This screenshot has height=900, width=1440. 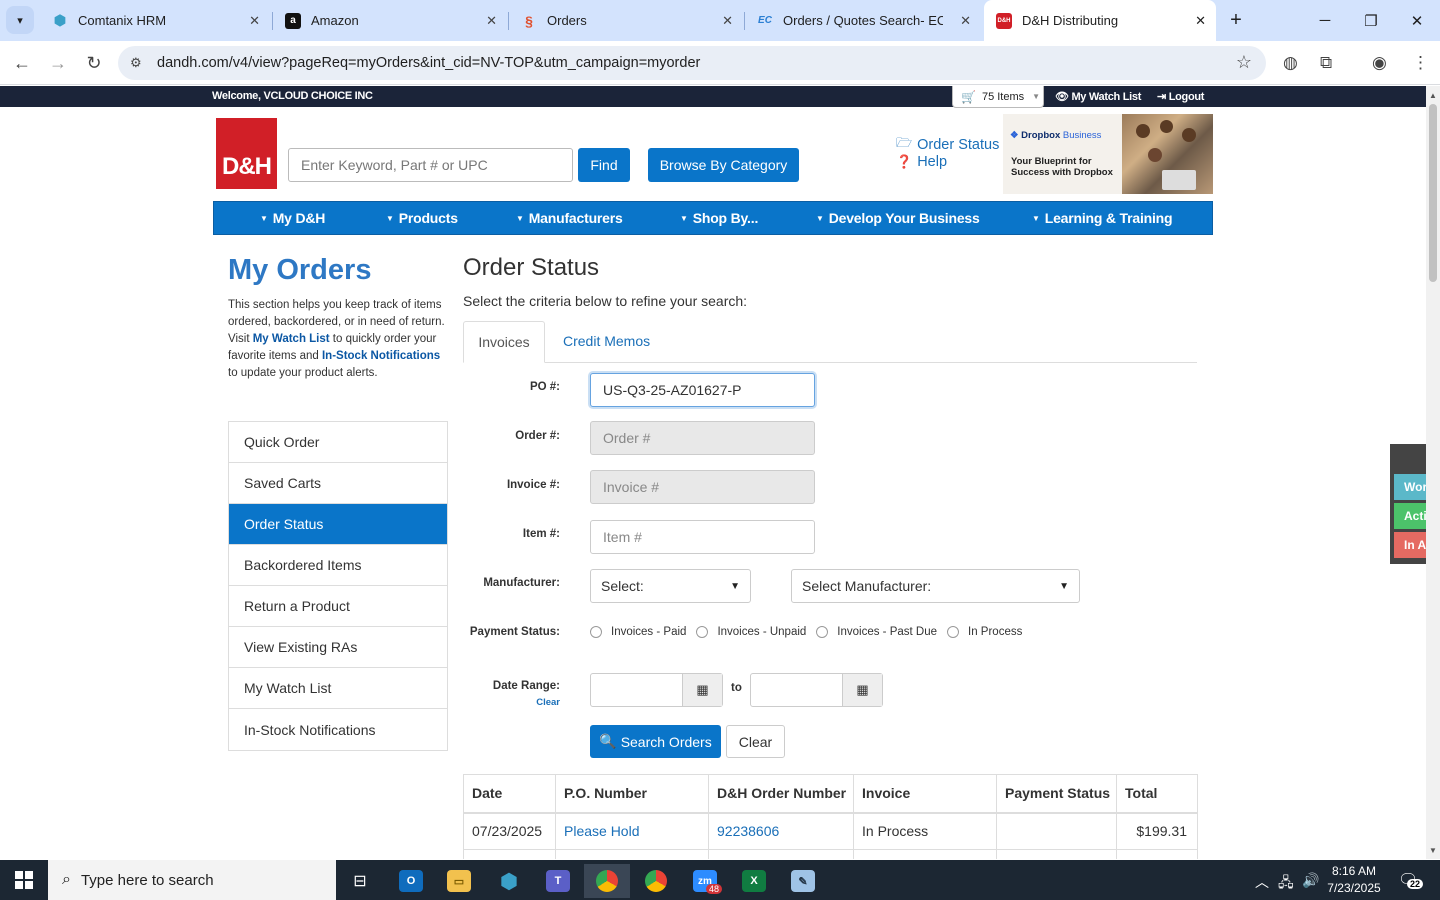 I want to click on po-number-input, so click(x=702, y=390).